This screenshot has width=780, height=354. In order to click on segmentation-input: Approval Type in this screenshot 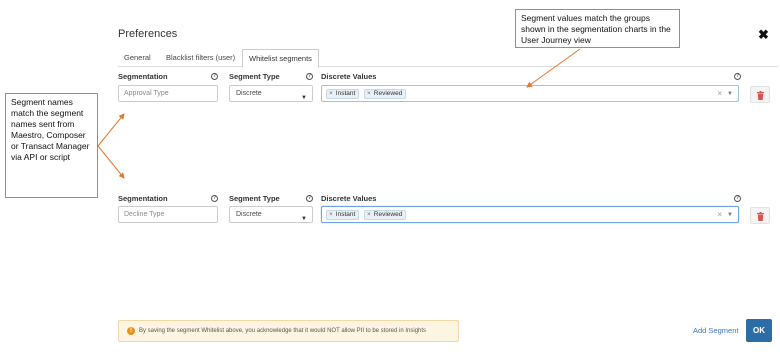, I will do `click(168, 93)`.